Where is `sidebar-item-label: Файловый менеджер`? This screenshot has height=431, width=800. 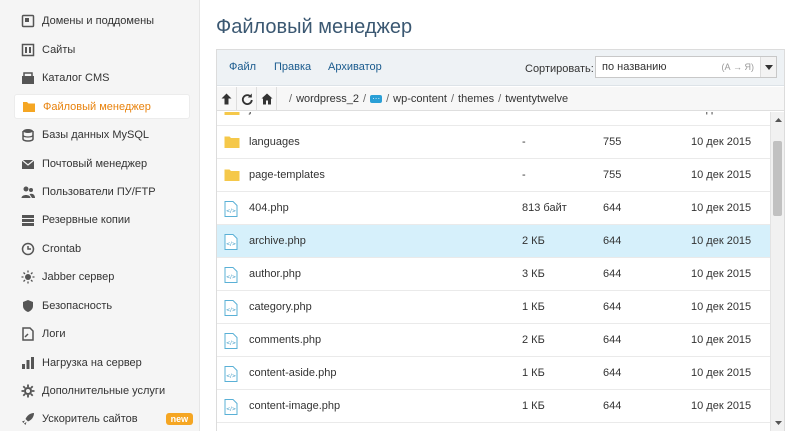
sidebar-item-label: Файловый менеджер is located at coordinates (97, 106).